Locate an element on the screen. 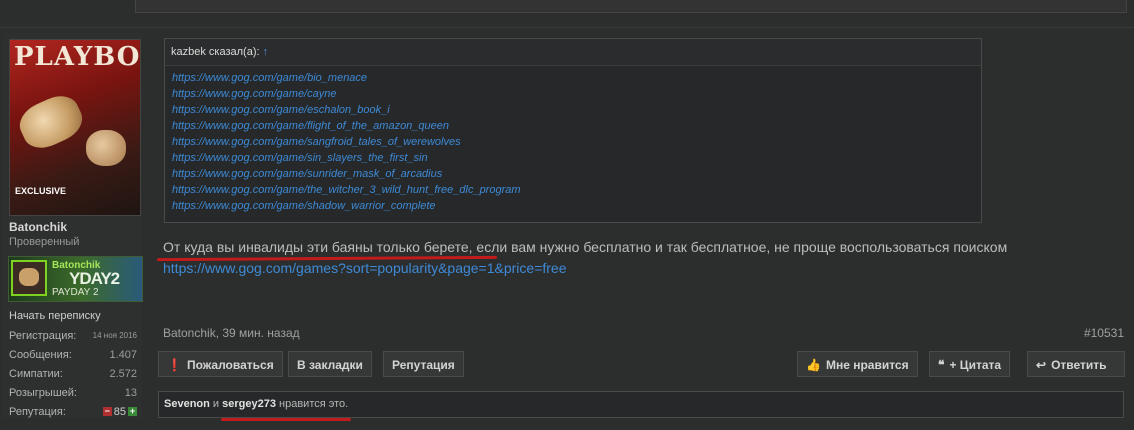  avatar: PLAYBOY EXCLUSIVE is located at coordinates (75, 127).